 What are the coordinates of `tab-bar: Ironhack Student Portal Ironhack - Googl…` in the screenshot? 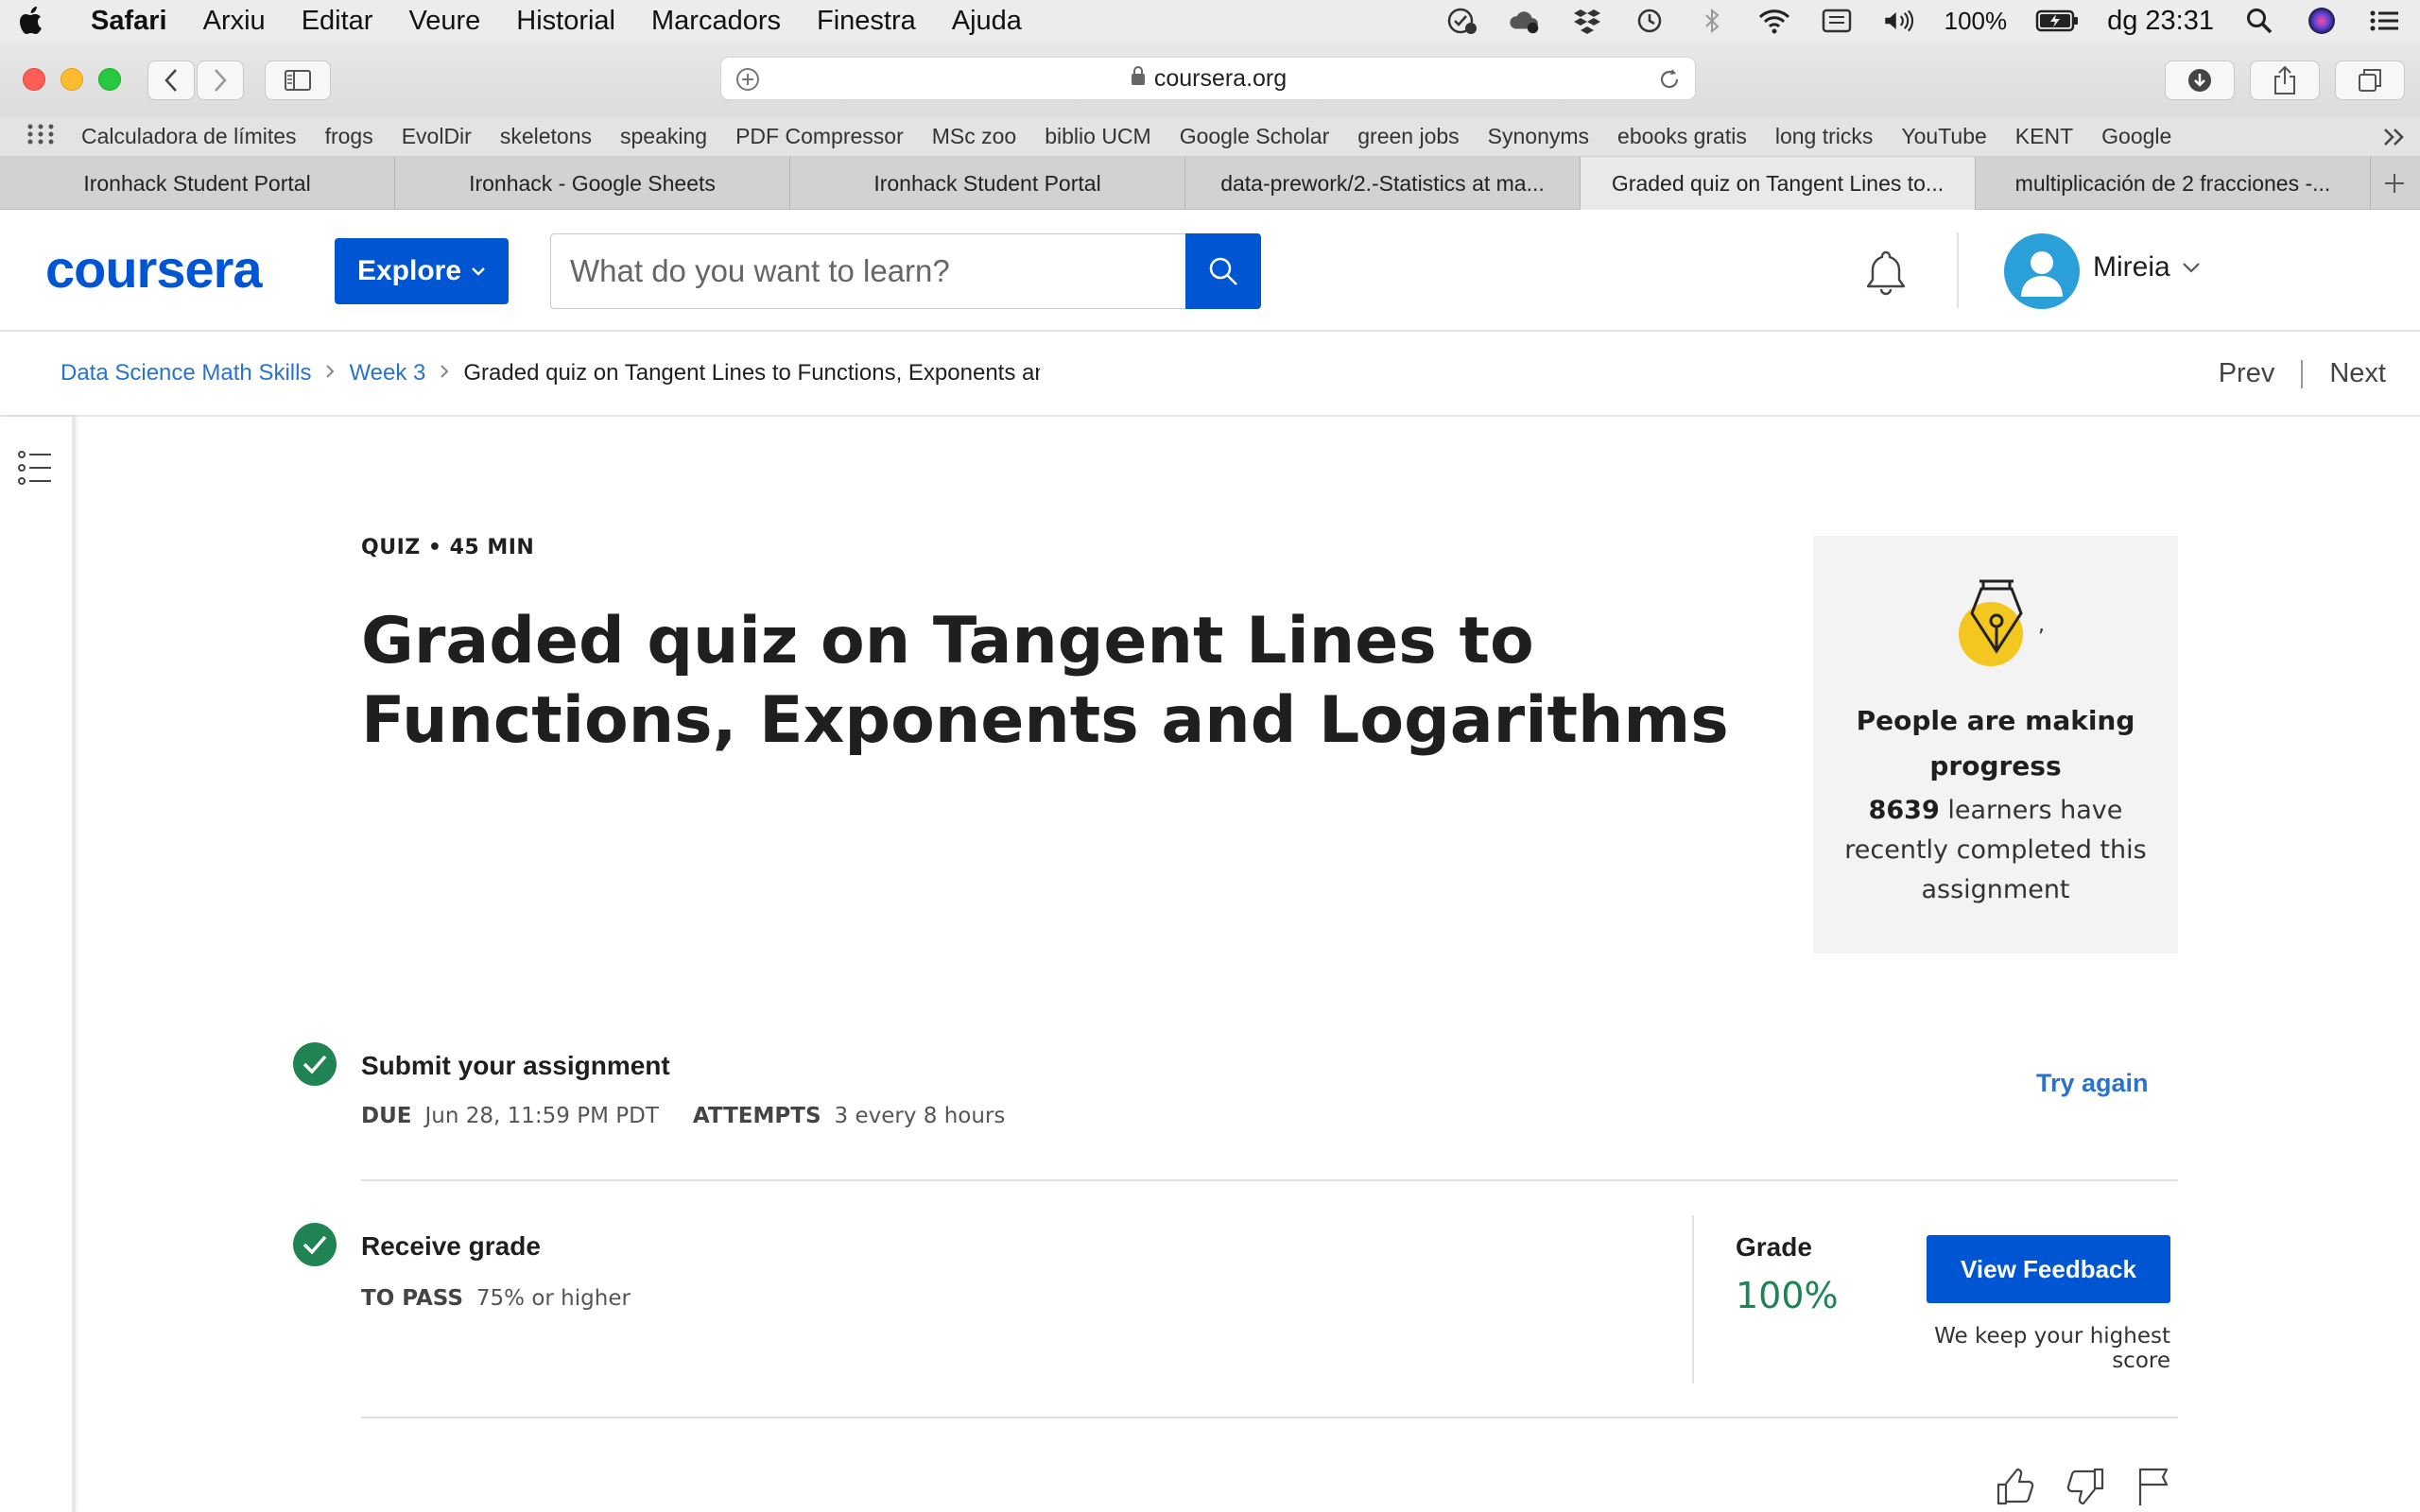 It's located at (1210, 183).